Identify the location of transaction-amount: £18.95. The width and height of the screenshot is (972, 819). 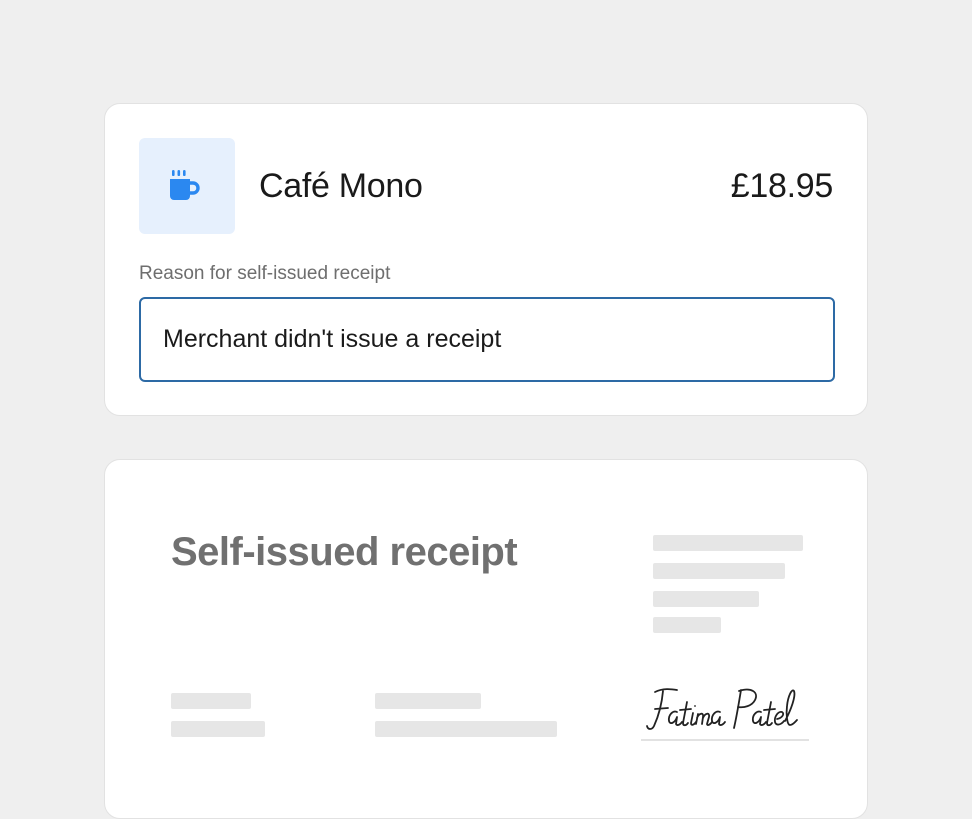
(782, 186).